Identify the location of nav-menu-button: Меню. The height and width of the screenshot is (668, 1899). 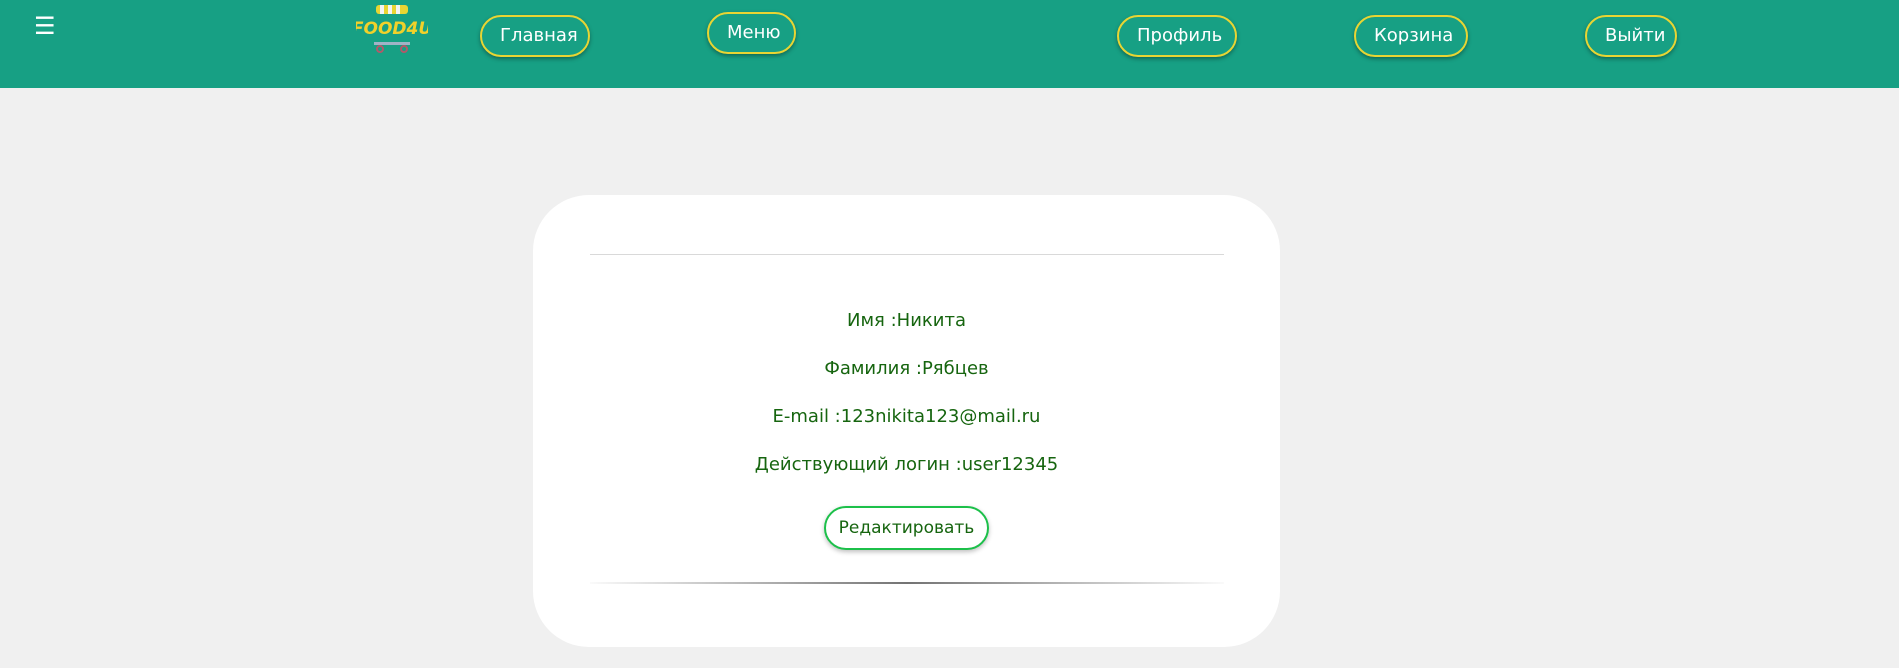
(751, 33).